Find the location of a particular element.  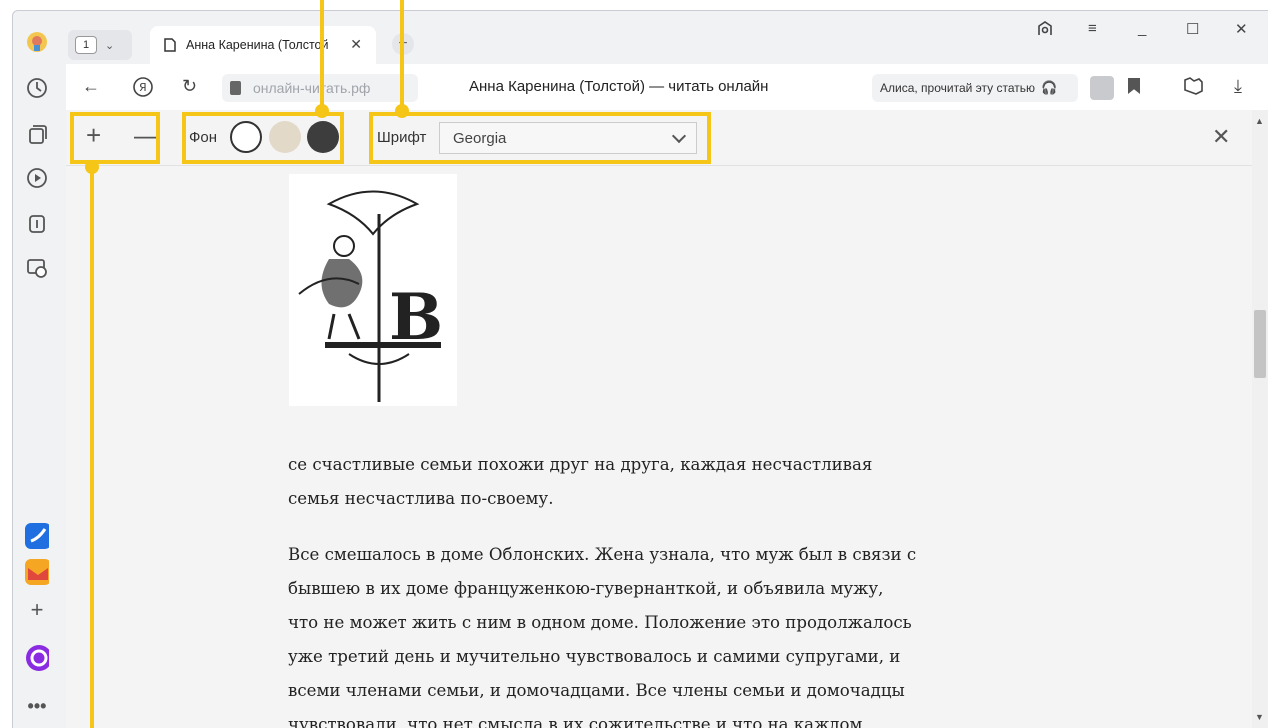

back-icon: ← is located at coordinates (91, 86).